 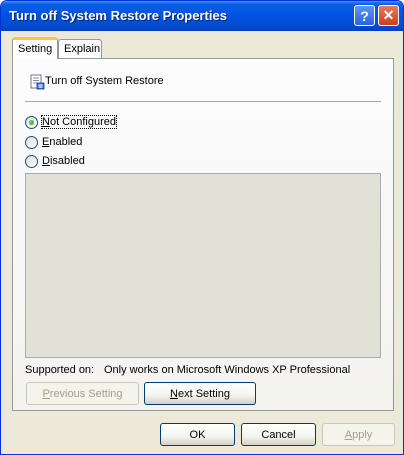 I want to click on radio-disabled: Disabled, so click(x=55, y=161).